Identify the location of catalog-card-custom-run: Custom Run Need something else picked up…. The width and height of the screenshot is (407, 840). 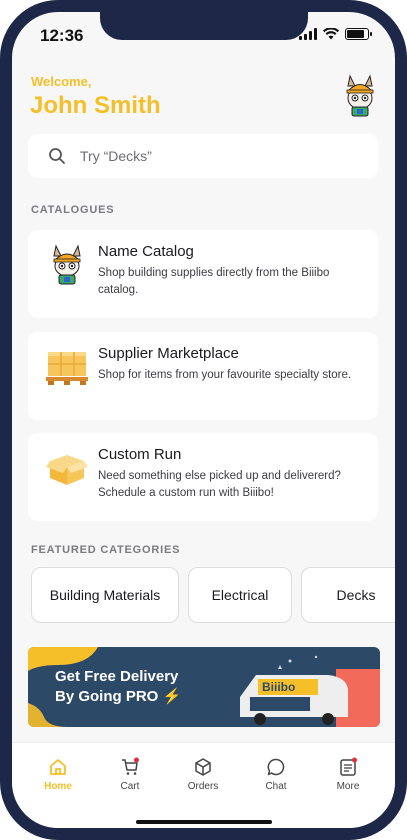
(203, 477).